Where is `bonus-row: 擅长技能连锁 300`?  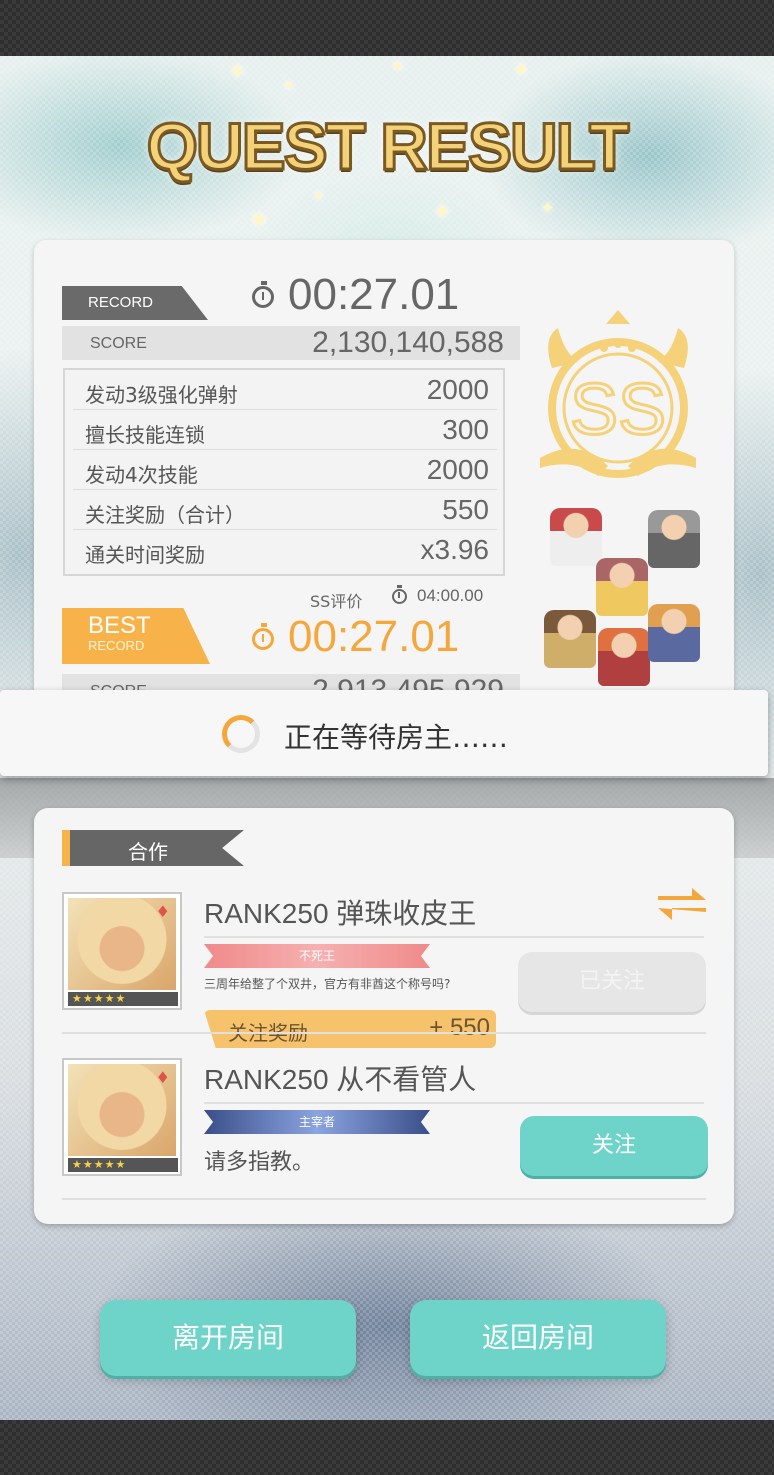 bonus-row: 擅长技能连锁 300 is located at coordinates (285, 430).